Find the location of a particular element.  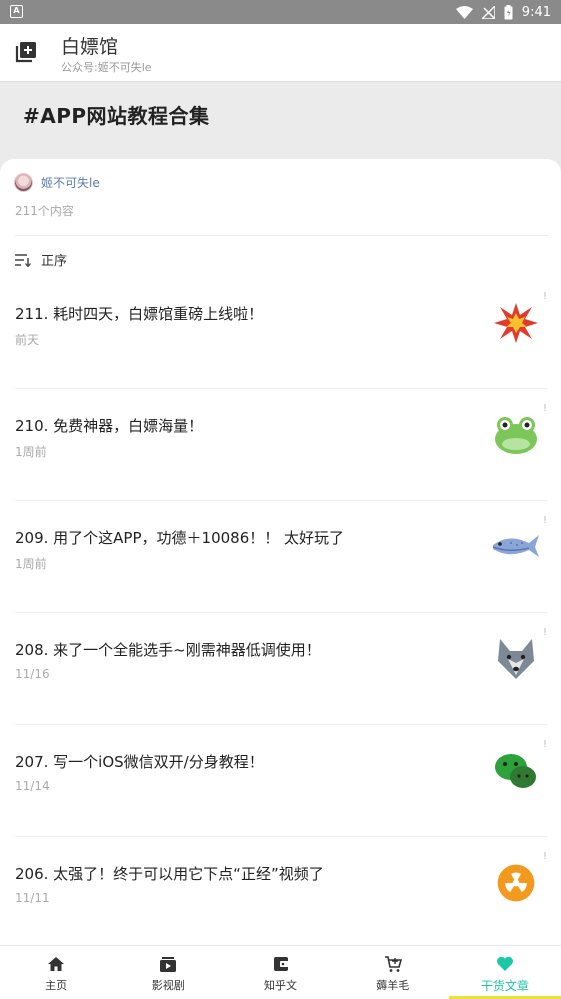

signal-icon is located at coordinates (488, 12).